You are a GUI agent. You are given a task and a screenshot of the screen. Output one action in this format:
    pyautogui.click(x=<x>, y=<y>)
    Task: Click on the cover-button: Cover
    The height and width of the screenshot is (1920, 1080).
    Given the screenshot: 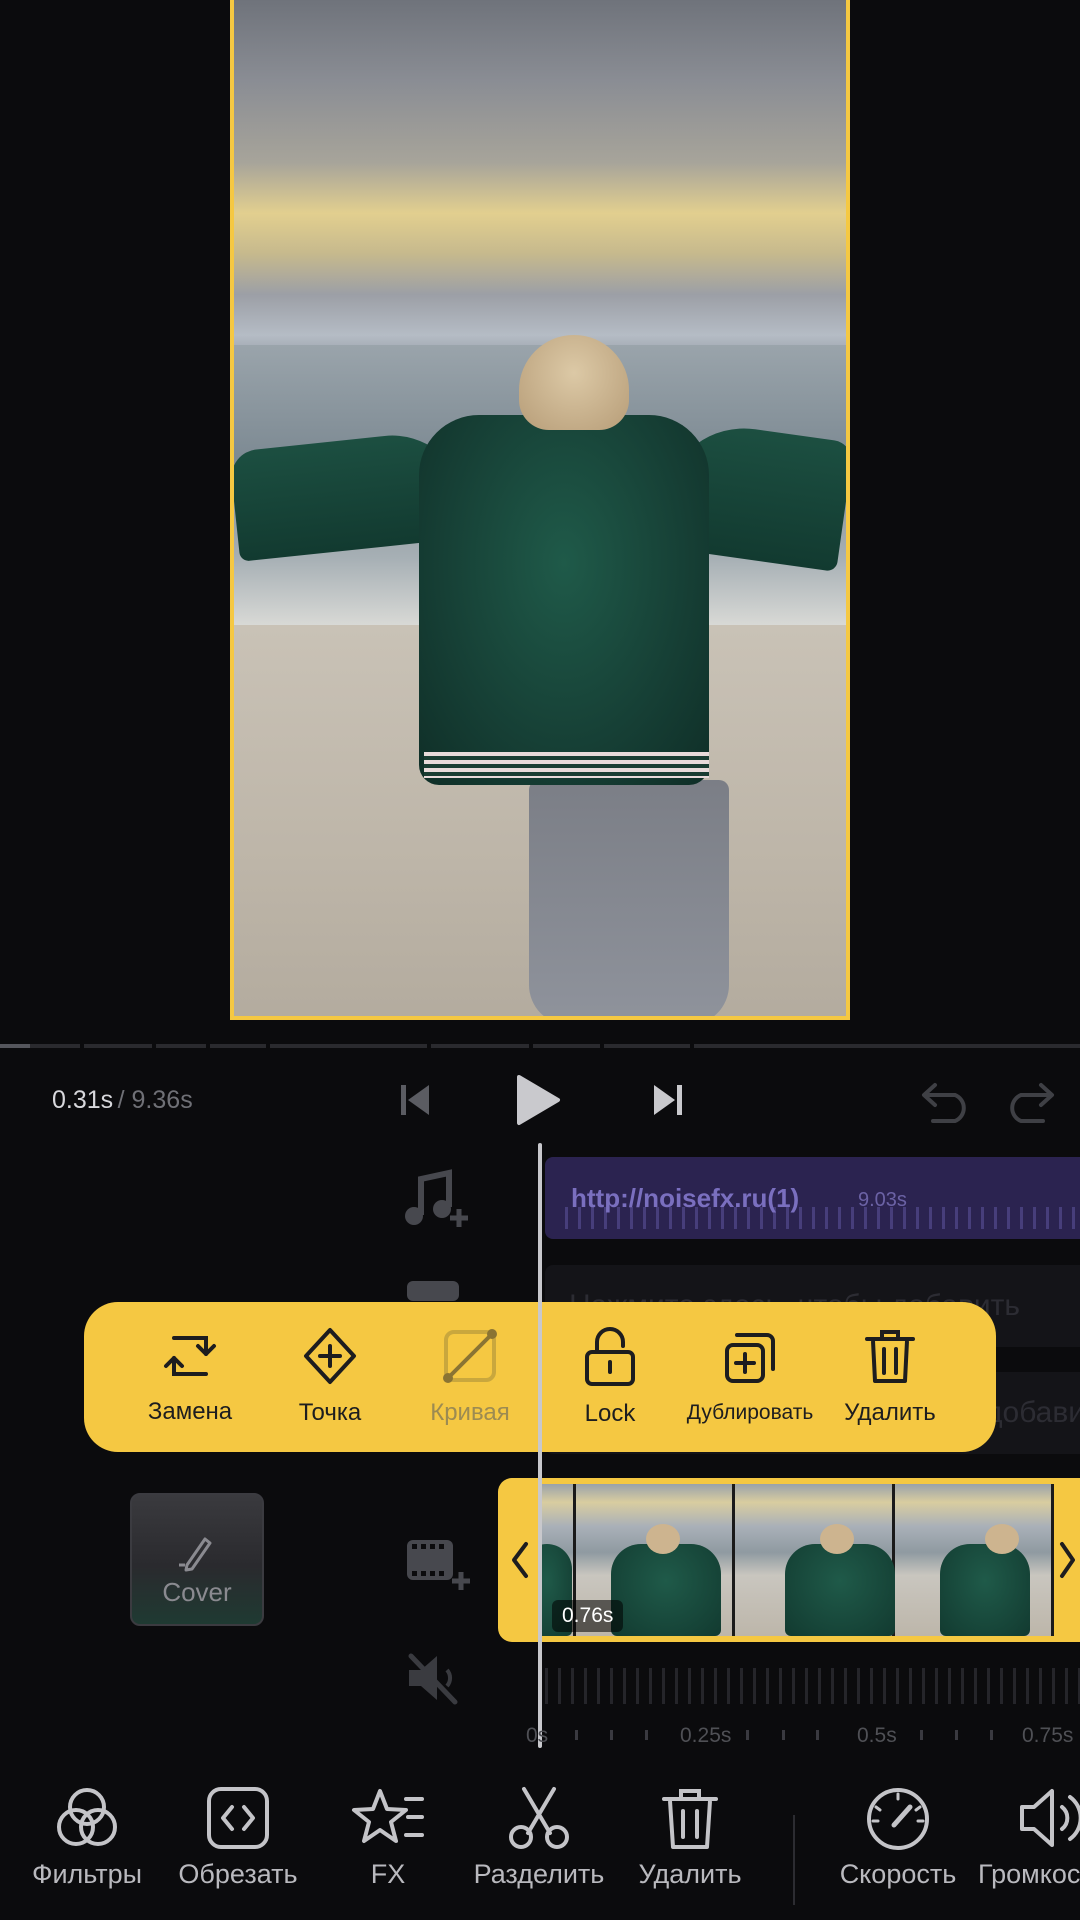 What is the action you would take?
    pyautogui.click(x=197, y=1559)
    